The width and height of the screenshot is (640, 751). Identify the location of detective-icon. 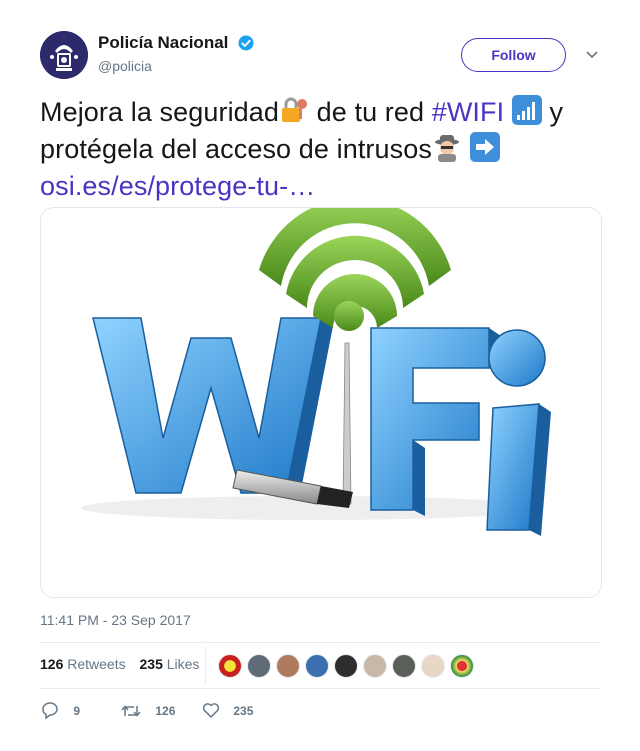
(446, 148).